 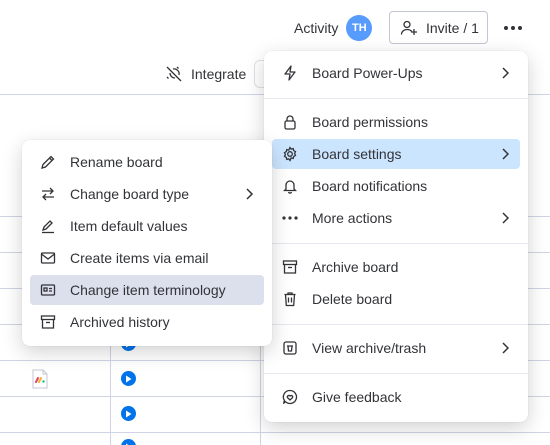 What do you see at coordinates (120, 322) in the screenshot?
I see `menu-item-label: Archived history` at bounding box center [120, 322].